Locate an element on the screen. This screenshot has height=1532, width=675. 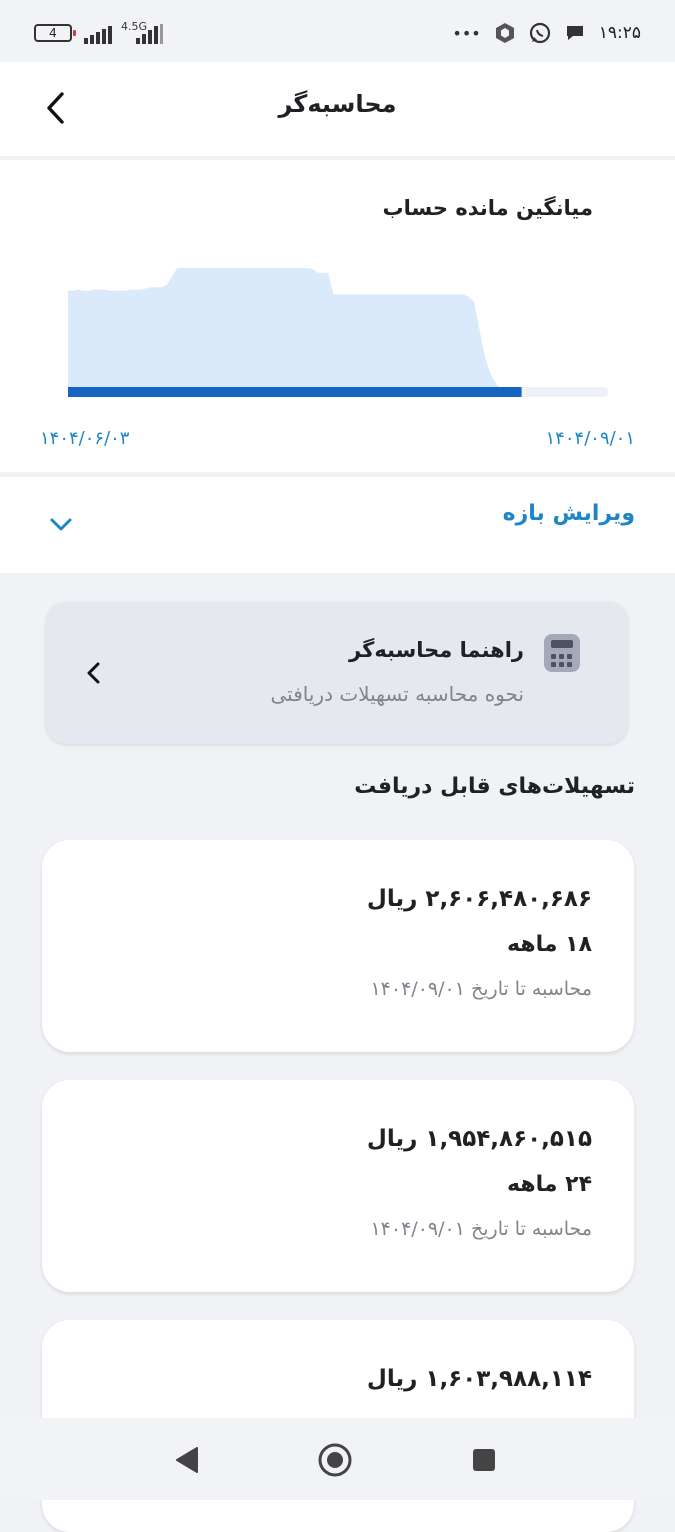
battery-icon: 4 is located at coordinates (55, 33).